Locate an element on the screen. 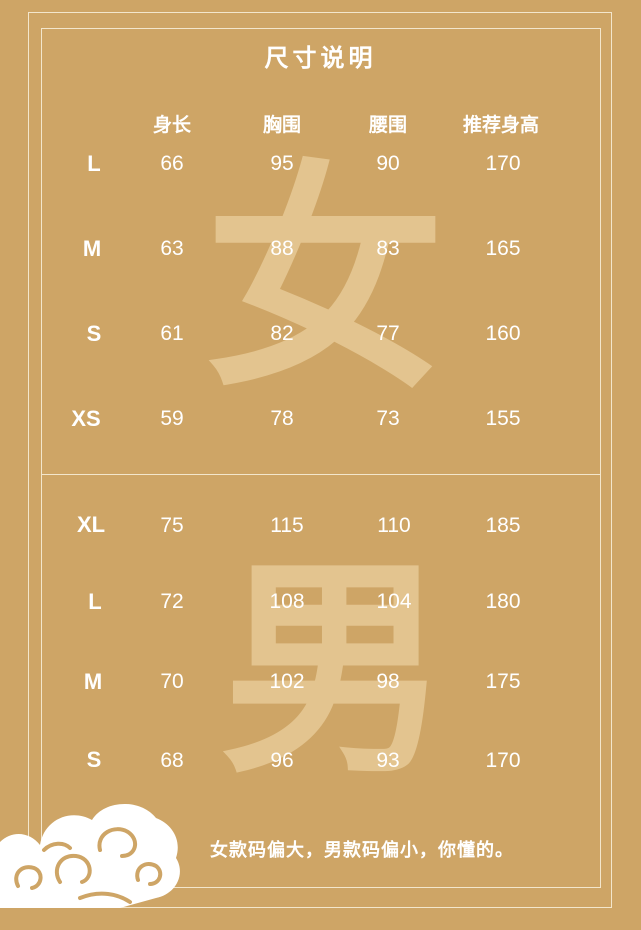 Image resolution: width=641 pixels, height=930 pixels. watermark-men: 男 is located at coordinates (335, 670).